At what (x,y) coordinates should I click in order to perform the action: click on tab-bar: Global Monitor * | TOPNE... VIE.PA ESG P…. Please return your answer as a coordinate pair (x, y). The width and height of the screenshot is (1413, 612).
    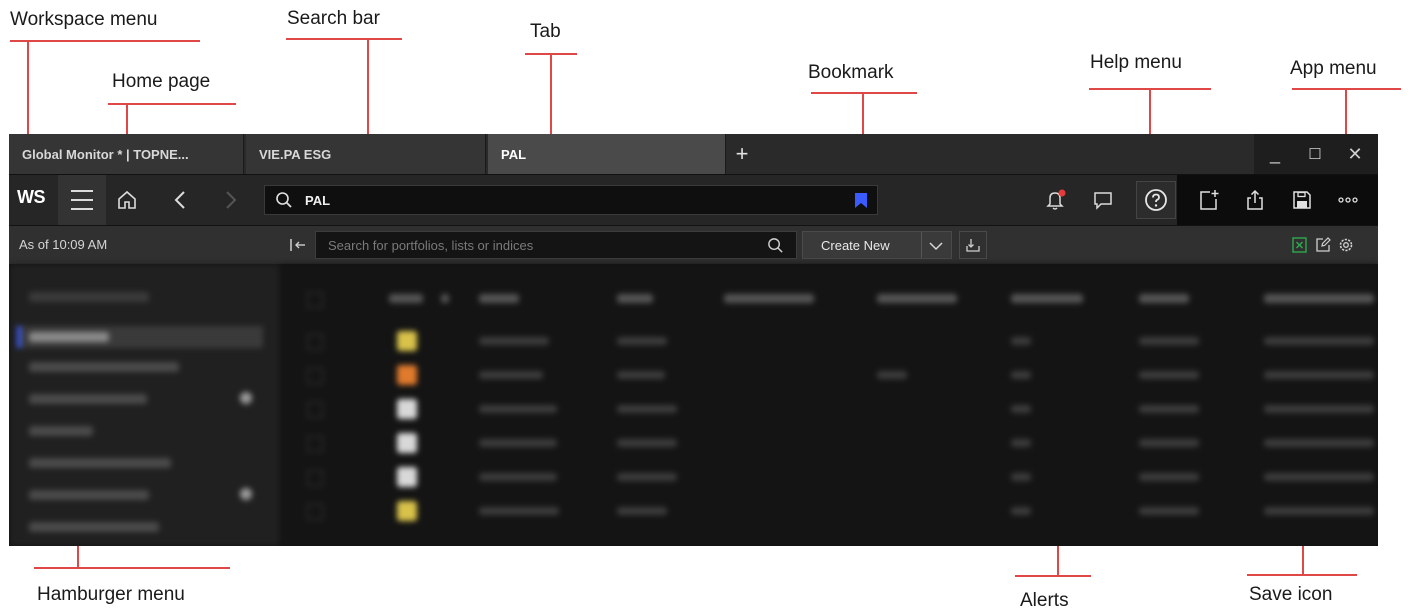
    Looking at the image, I should click on (693, 154).